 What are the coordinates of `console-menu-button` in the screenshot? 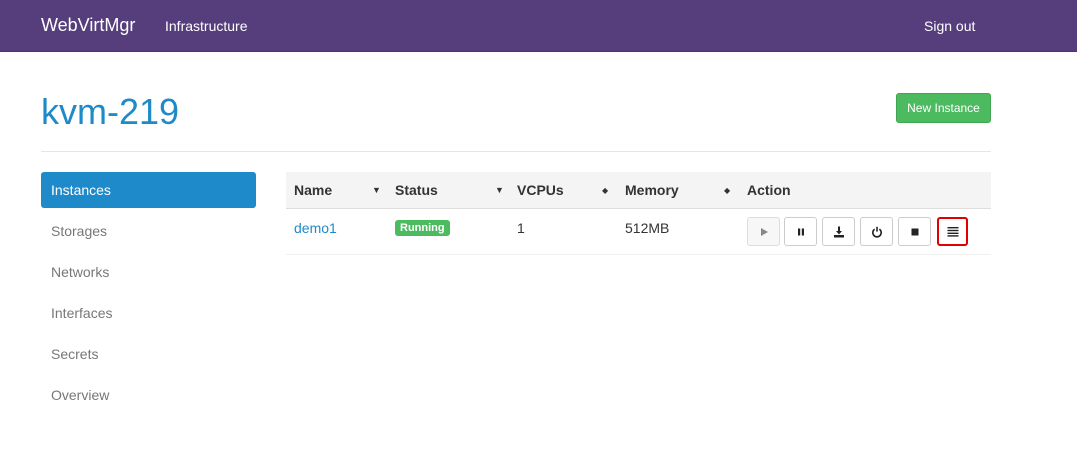 It's located at (952, 231).